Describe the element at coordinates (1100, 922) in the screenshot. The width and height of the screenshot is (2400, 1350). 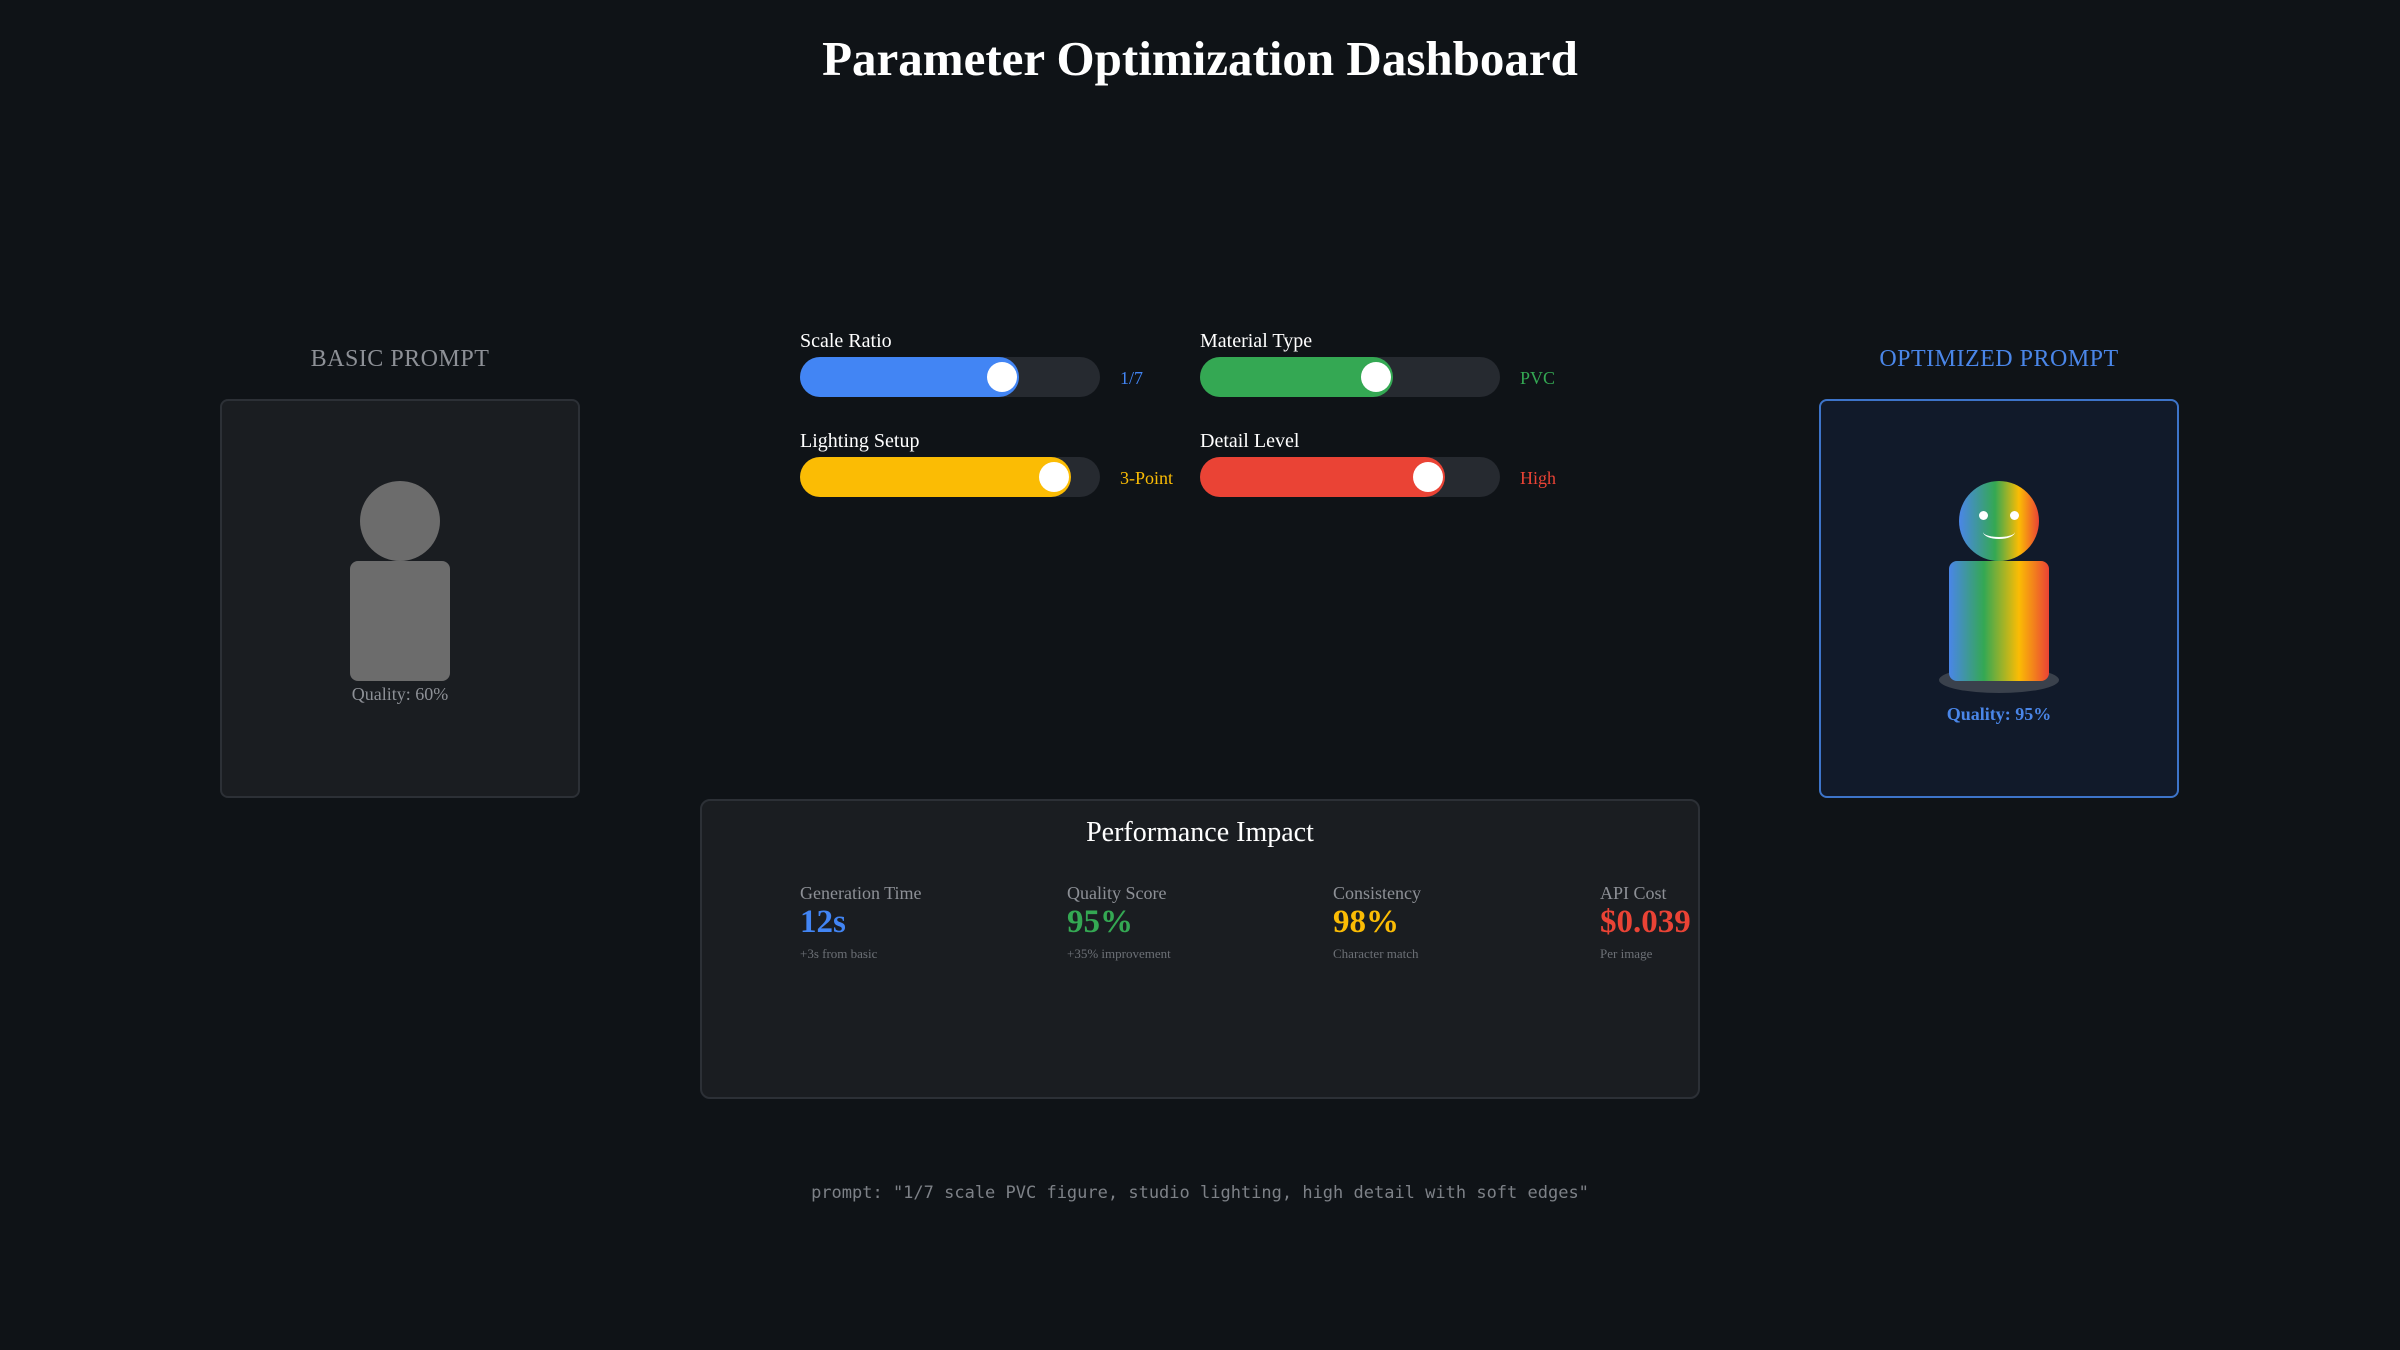
I see `metric-value: 95%` at that location.